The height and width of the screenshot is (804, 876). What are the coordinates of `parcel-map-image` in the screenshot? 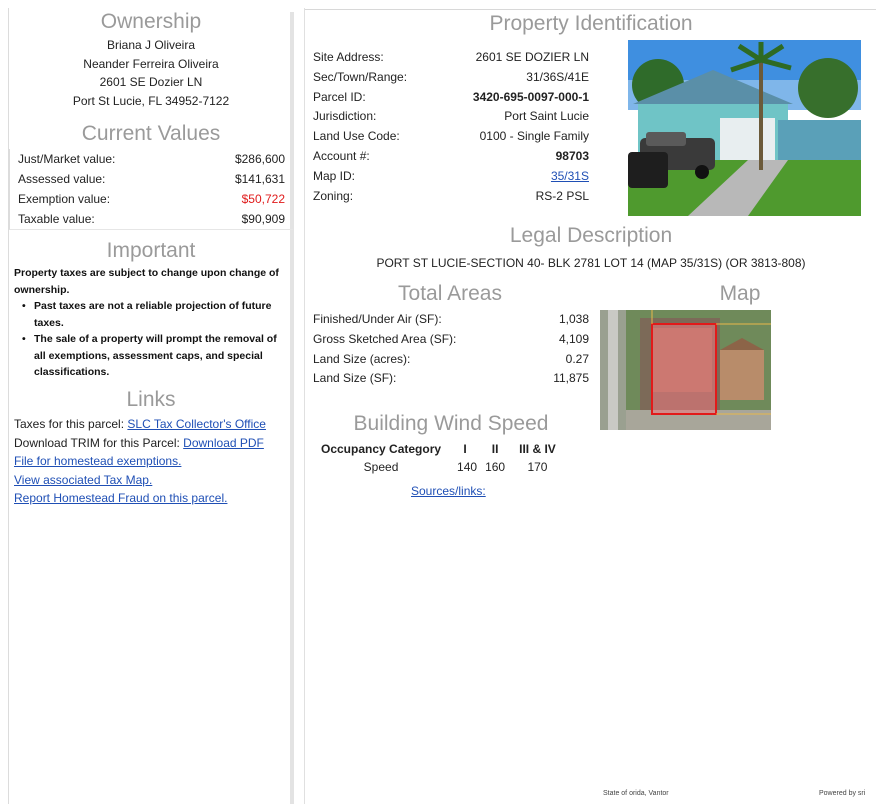 It's located at (685, 370).